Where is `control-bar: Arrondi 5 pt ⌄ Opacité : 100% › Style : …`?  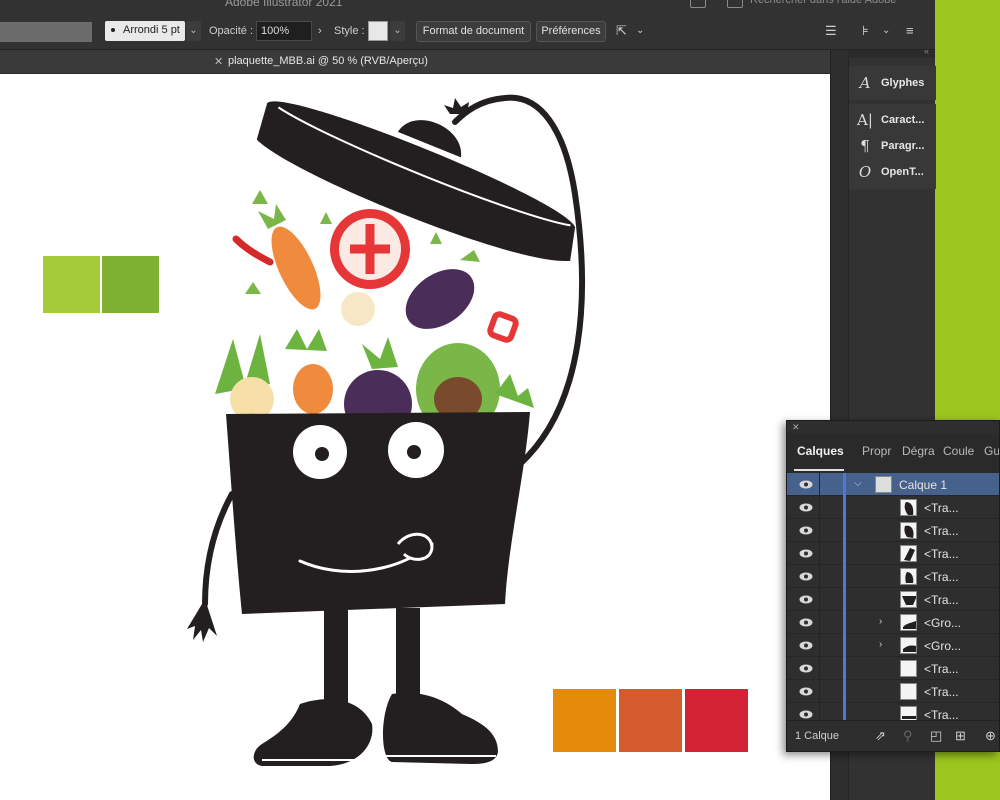
control-bar: Arrondi 5 pt ⌄ Opacité : 100% › Style : … is located at coordinates (467, 31).